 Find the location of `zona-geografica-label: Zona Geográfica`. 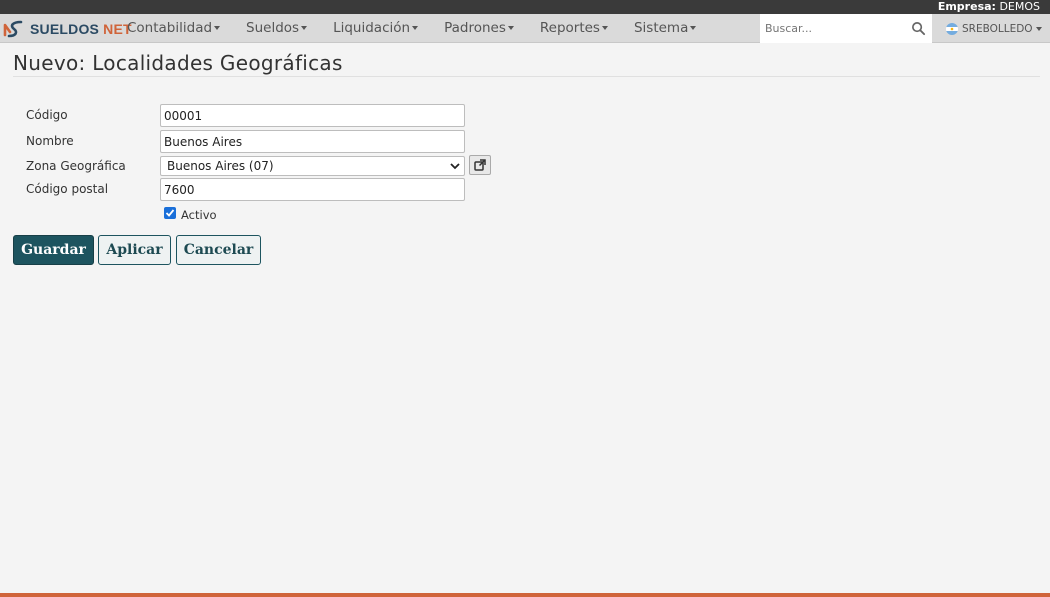

zona-geografica-label: Zona Geográfica is located at coordinates (76, 166).